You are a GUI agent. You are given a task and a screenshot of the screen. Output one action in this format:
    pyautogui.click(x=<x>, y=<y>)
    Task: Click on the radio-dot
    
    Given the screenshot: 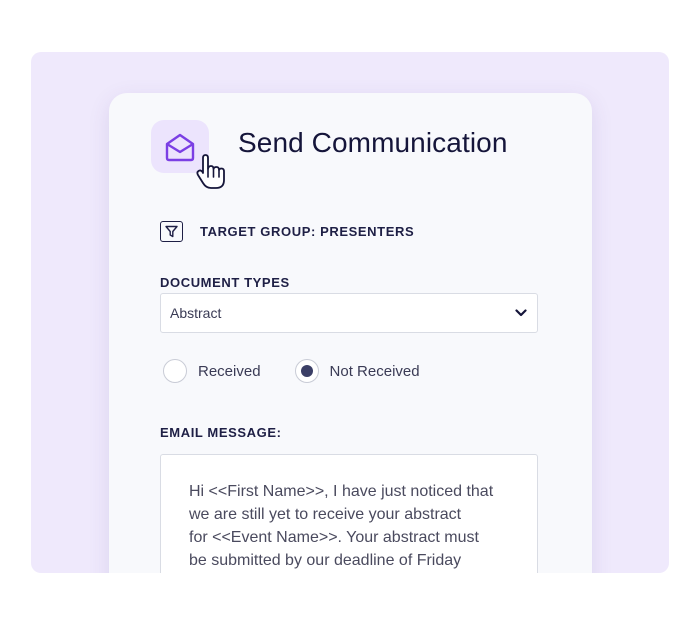 What is the action you would take?
    pyautogui.click(x=306, y=371)
    